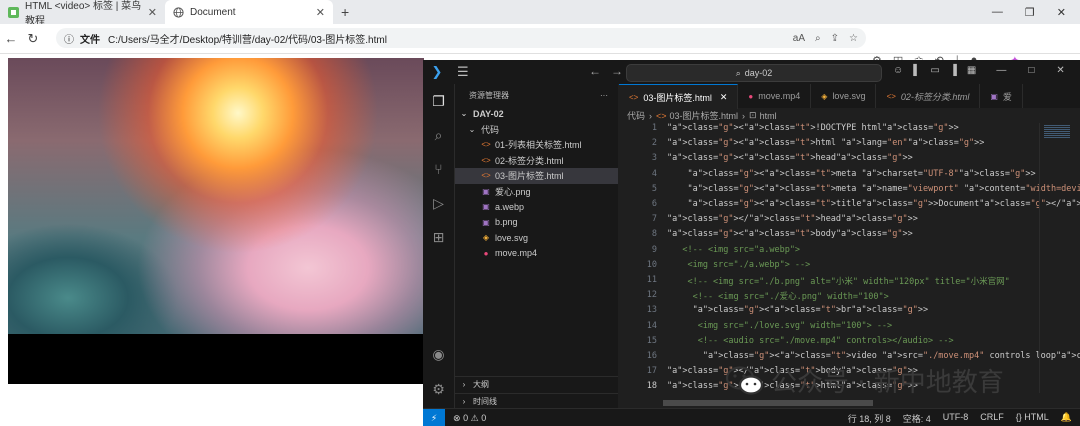 The height and width of the screenshot is (426, 1080). I want to click on back-arrow-icon: ←, so click(11, 38).